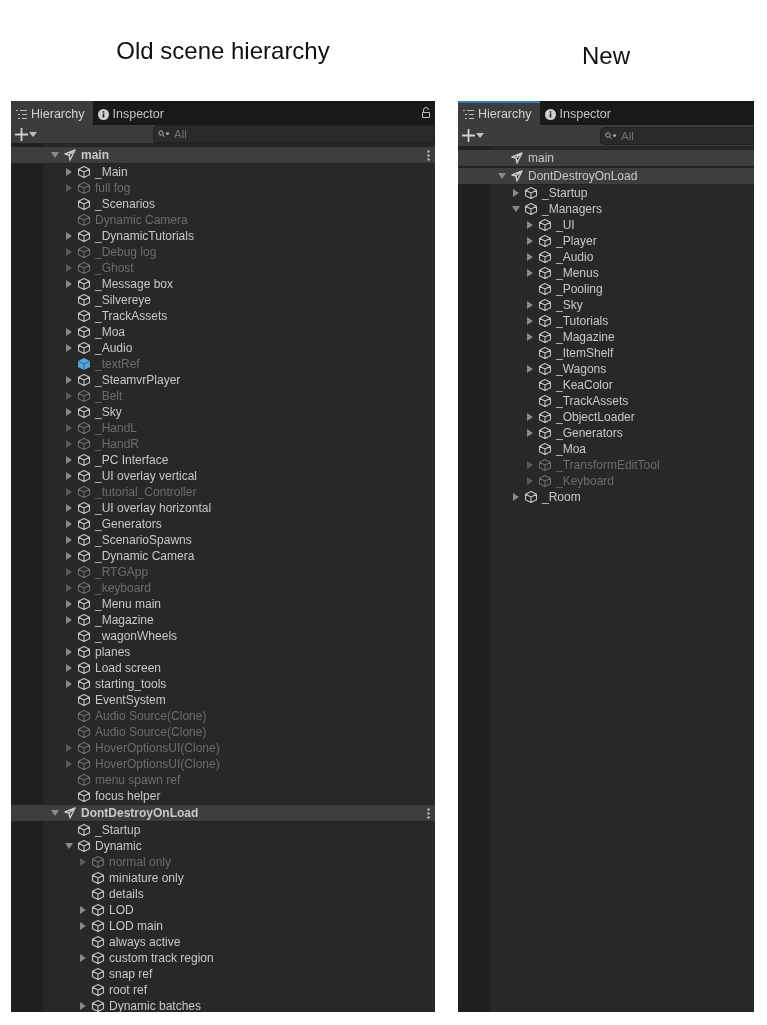 The image size is (767, 1025). Describe the element at coordinates (223, 300) in the screenshot. I see `hierarchy-item: _Silvereye` at that location.